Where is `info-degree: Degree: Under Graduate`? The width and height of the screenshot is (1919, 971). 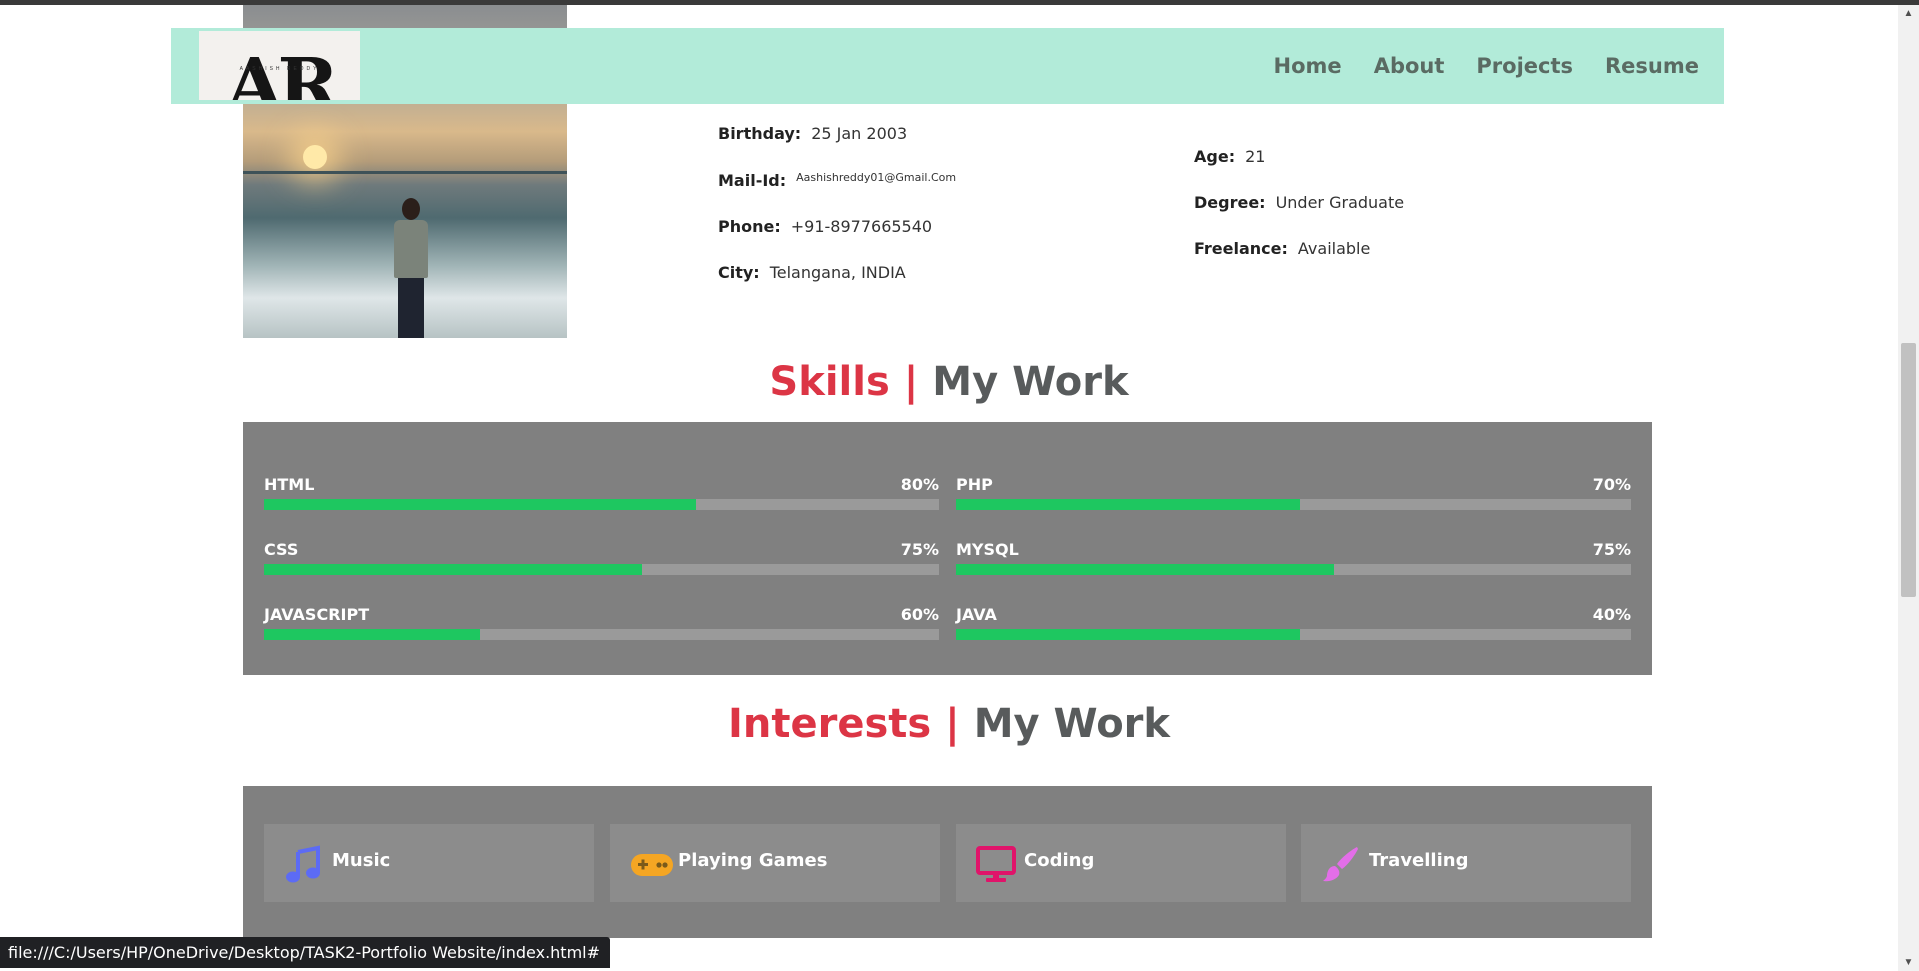
info-degree: Degree: Under Graduate is located at coordinates (1299, 202).